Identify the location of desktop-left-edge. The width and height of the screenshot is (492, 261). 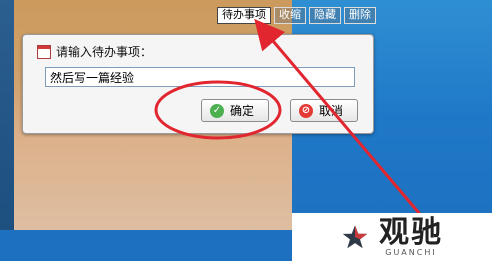
(7, 115).